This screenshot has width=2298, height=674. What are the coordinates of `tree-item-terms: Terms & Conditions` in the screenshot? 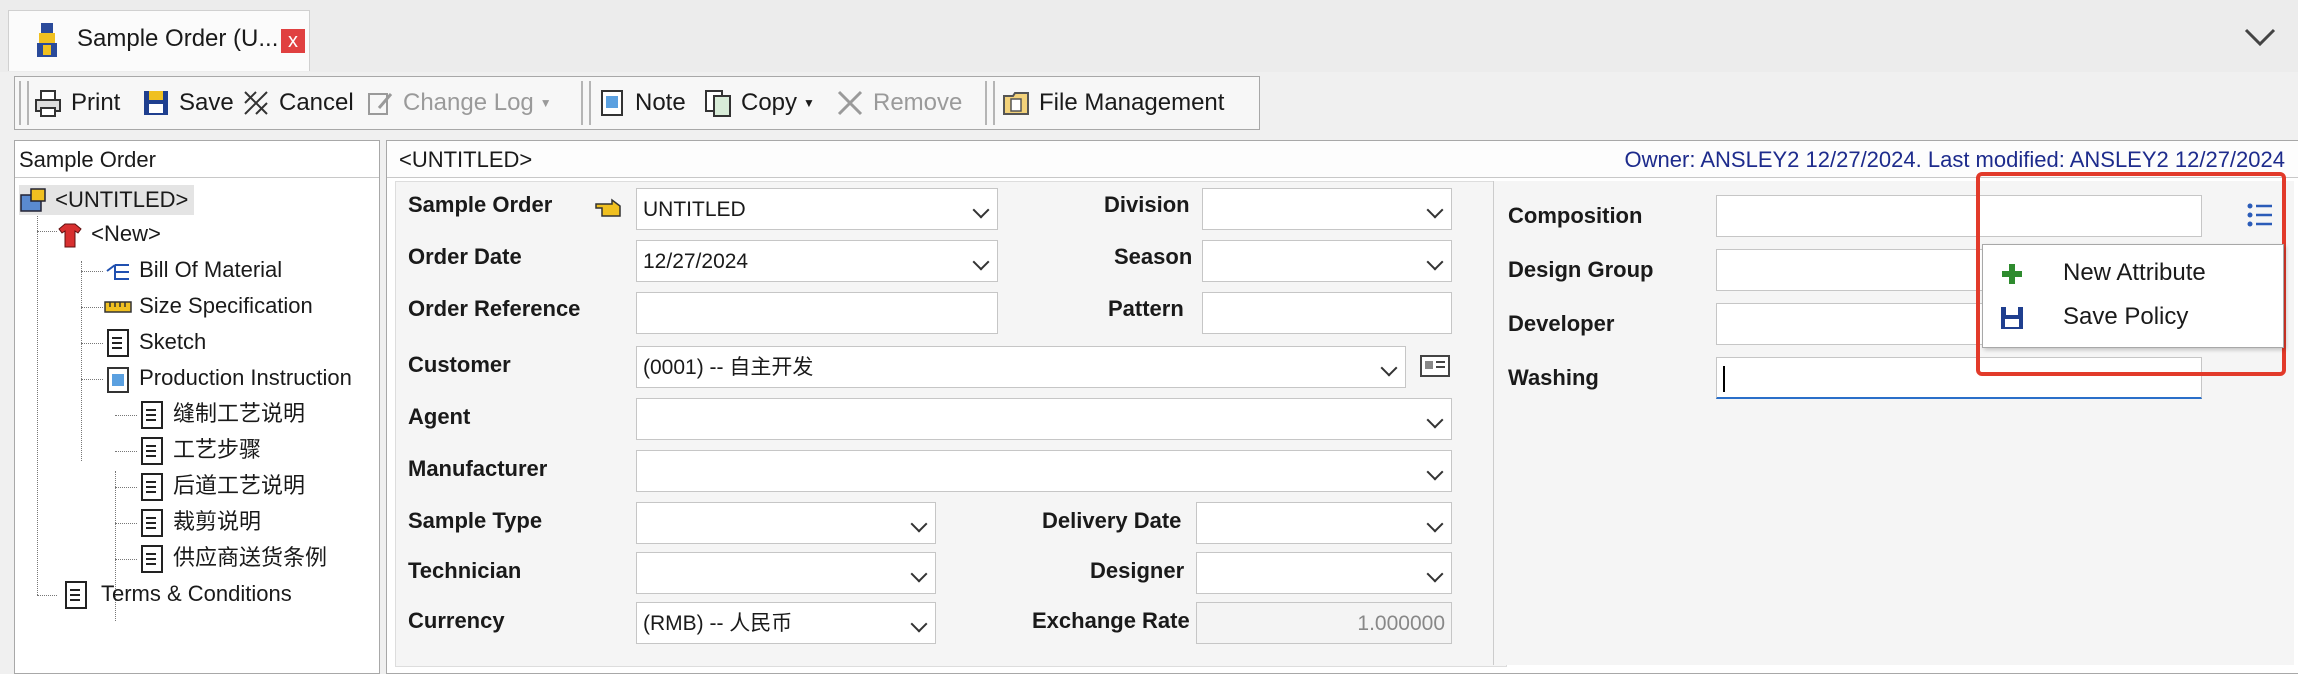 It's located at (176, 594).